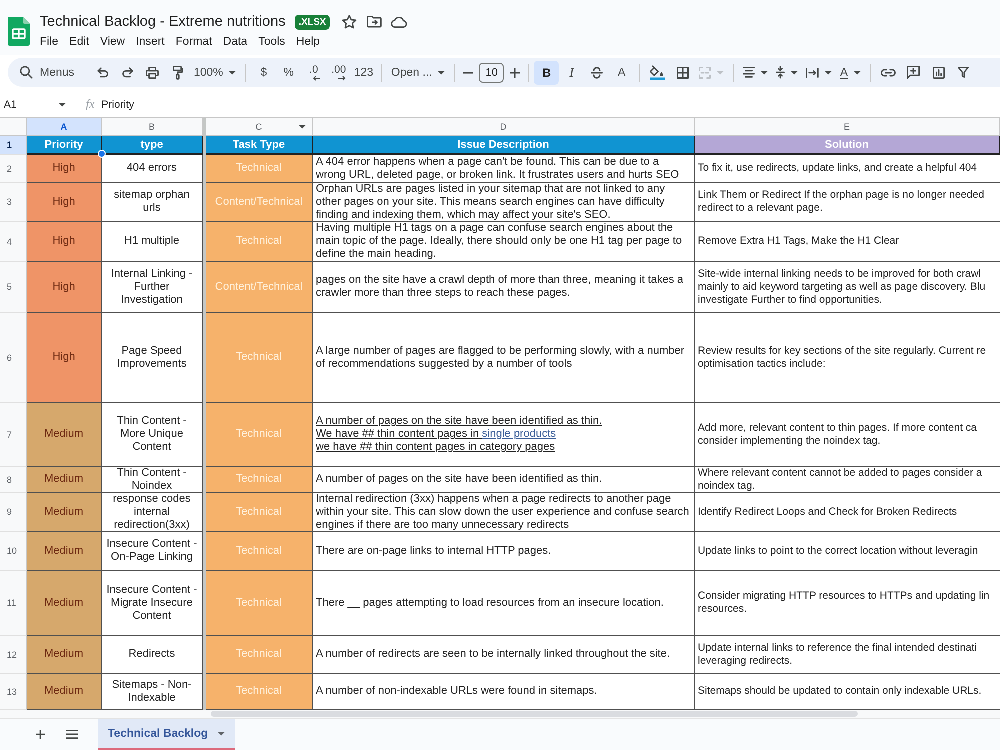  What do you see at coordinates (152, 287) in the screenshot?
I see `type-cell: Internal Linking - Further Investigation` at bounding box center [152, 287].